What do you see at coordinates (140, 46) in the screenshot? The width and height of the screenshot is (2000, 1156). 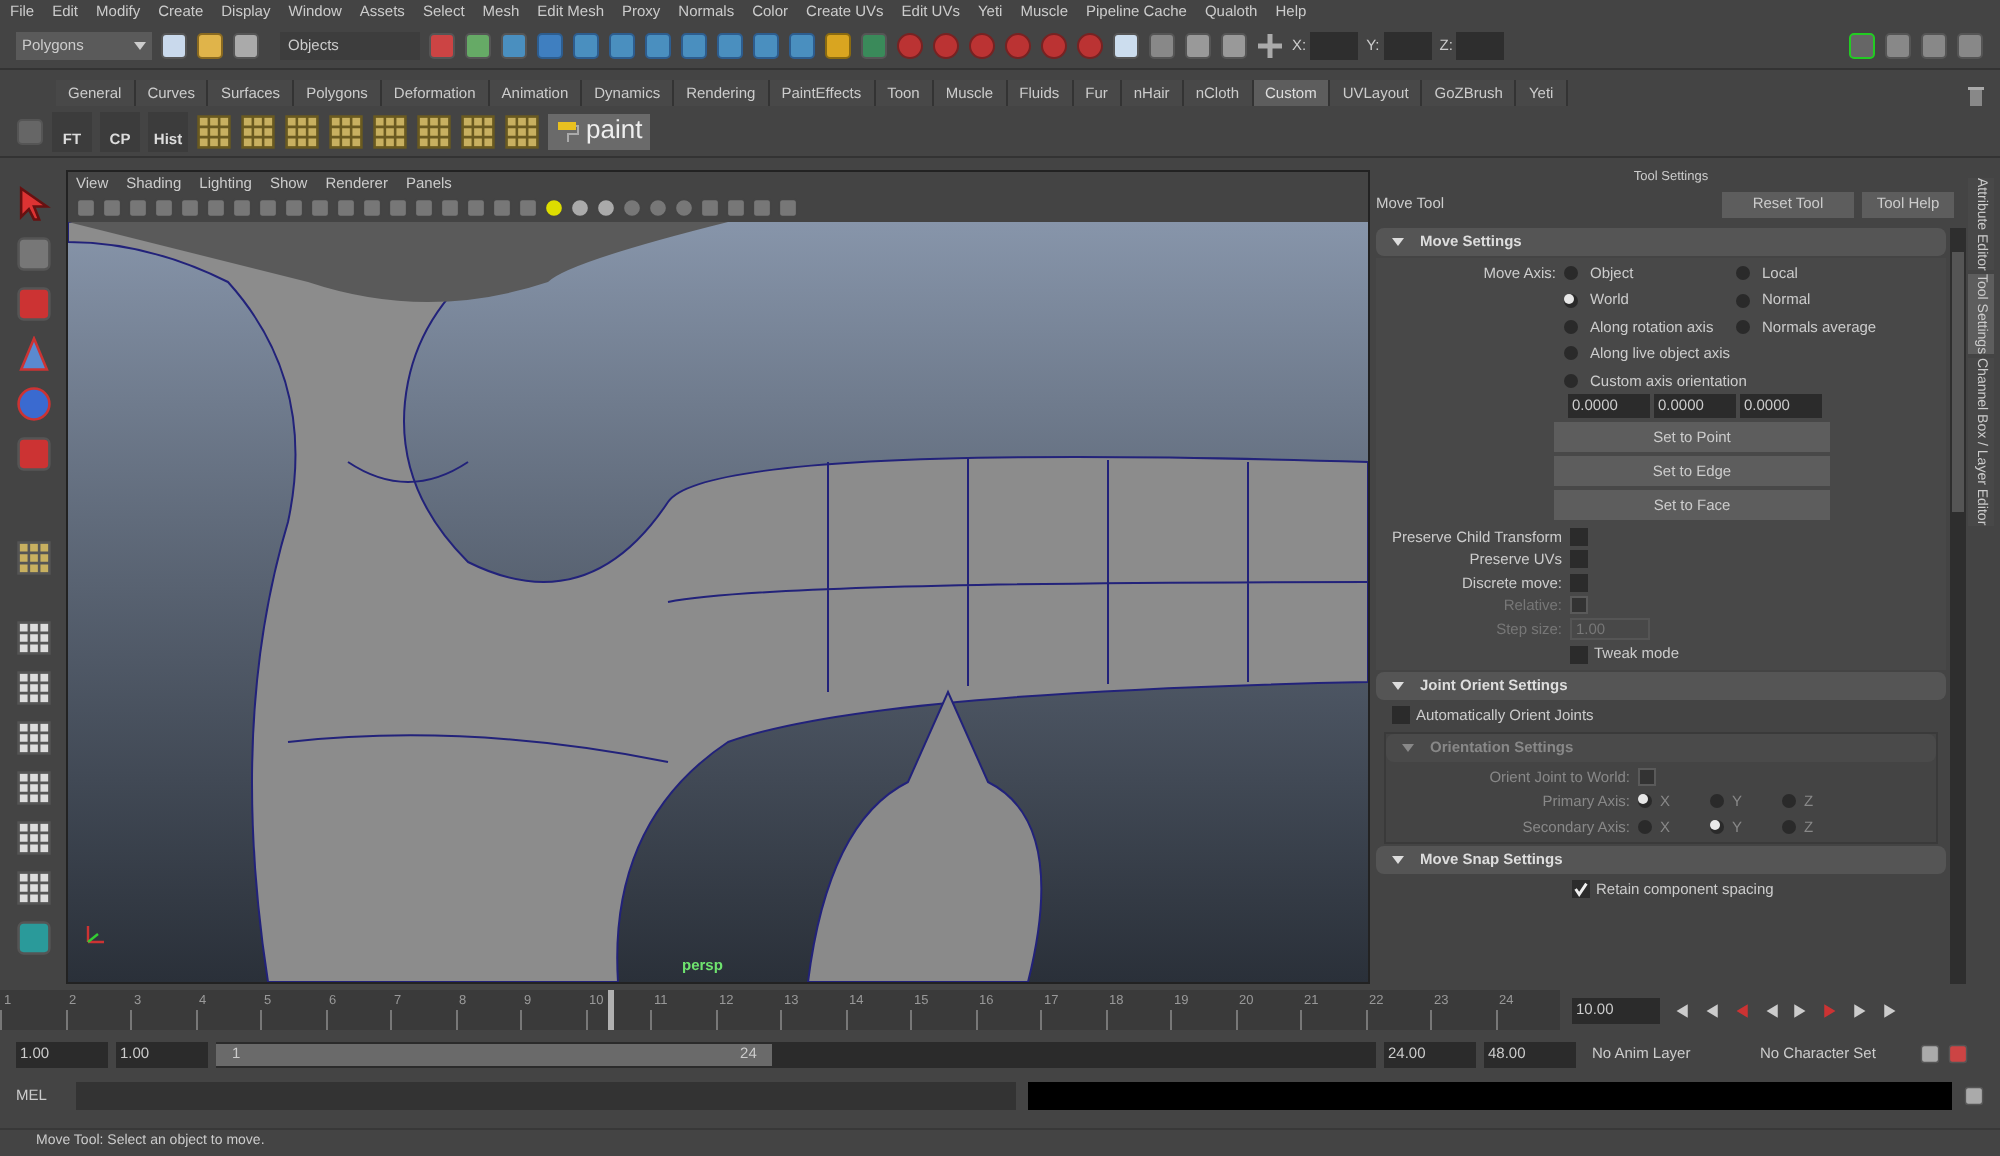 I see `dropdown-caret-icon` at bounding box center [140, 46].